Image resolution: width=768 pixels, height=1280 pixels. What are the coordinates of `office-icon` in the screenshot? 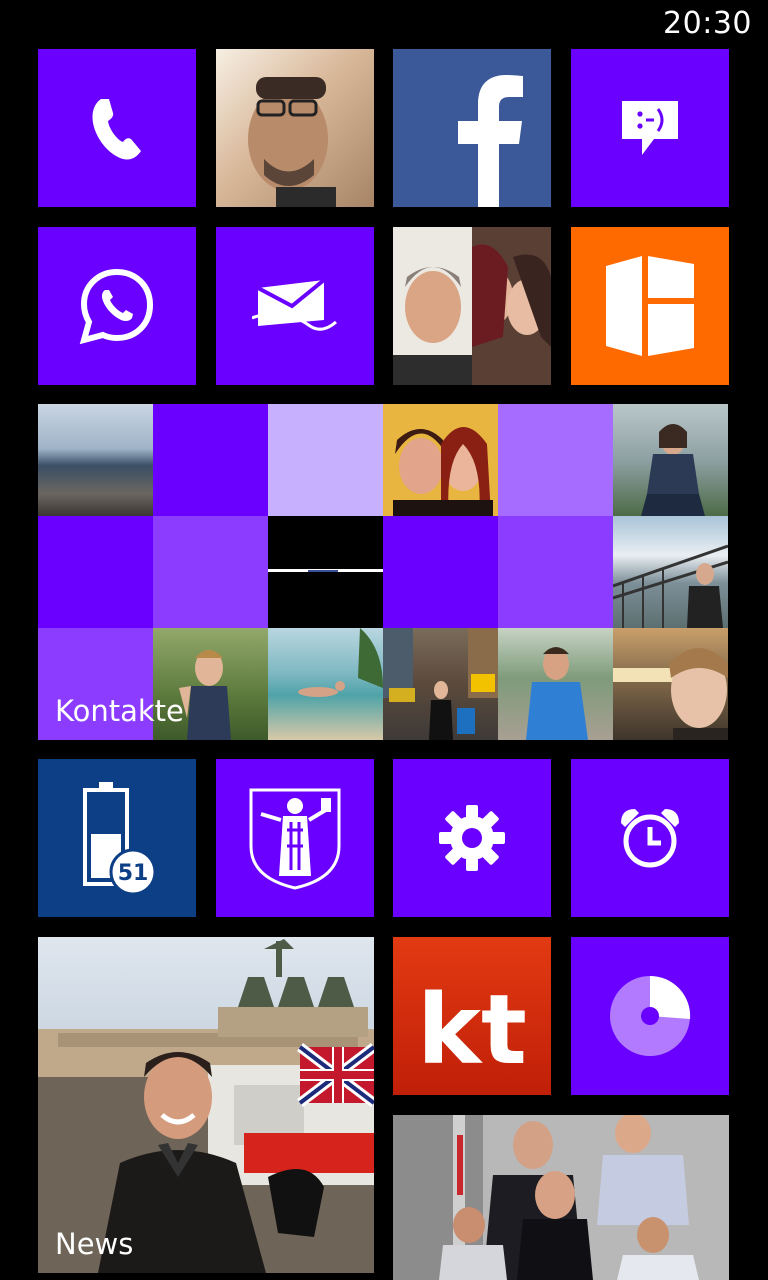 It's located at (650, 306).